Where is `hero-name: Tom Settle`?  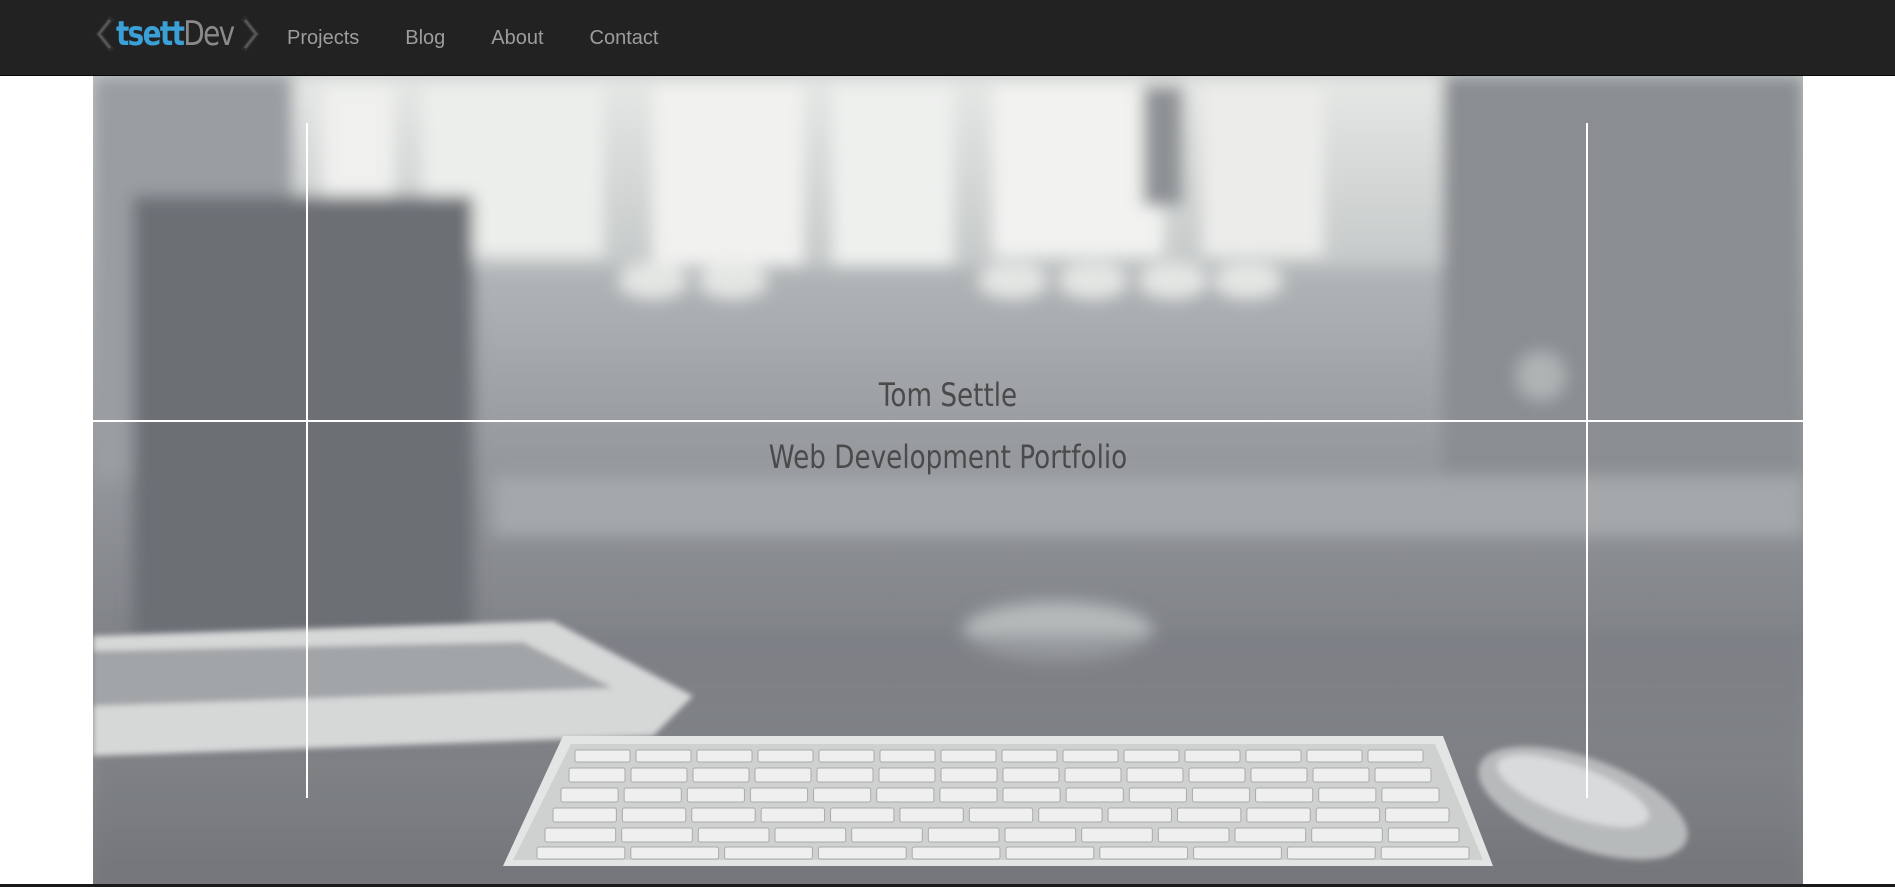
hero-name: Tom Settle is located at coordinates (948, 395).